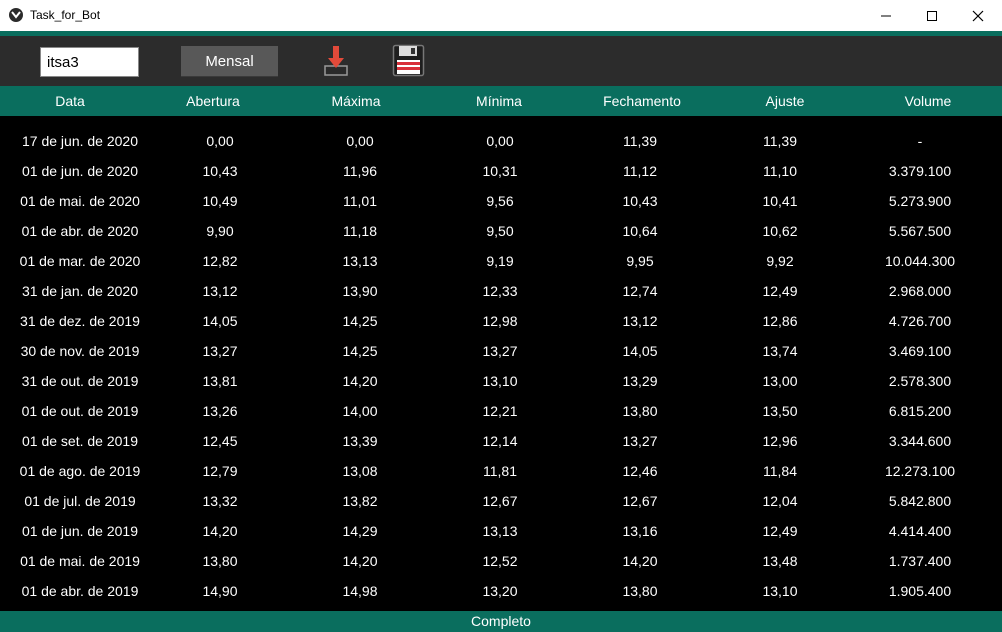 The height and width of the screenshot is (632, 1002). What do you see at coordinates (80, 531) in the screenshot?
I see `cell-date: 01 de jun. de 2019` at bounding box center [80, 531].